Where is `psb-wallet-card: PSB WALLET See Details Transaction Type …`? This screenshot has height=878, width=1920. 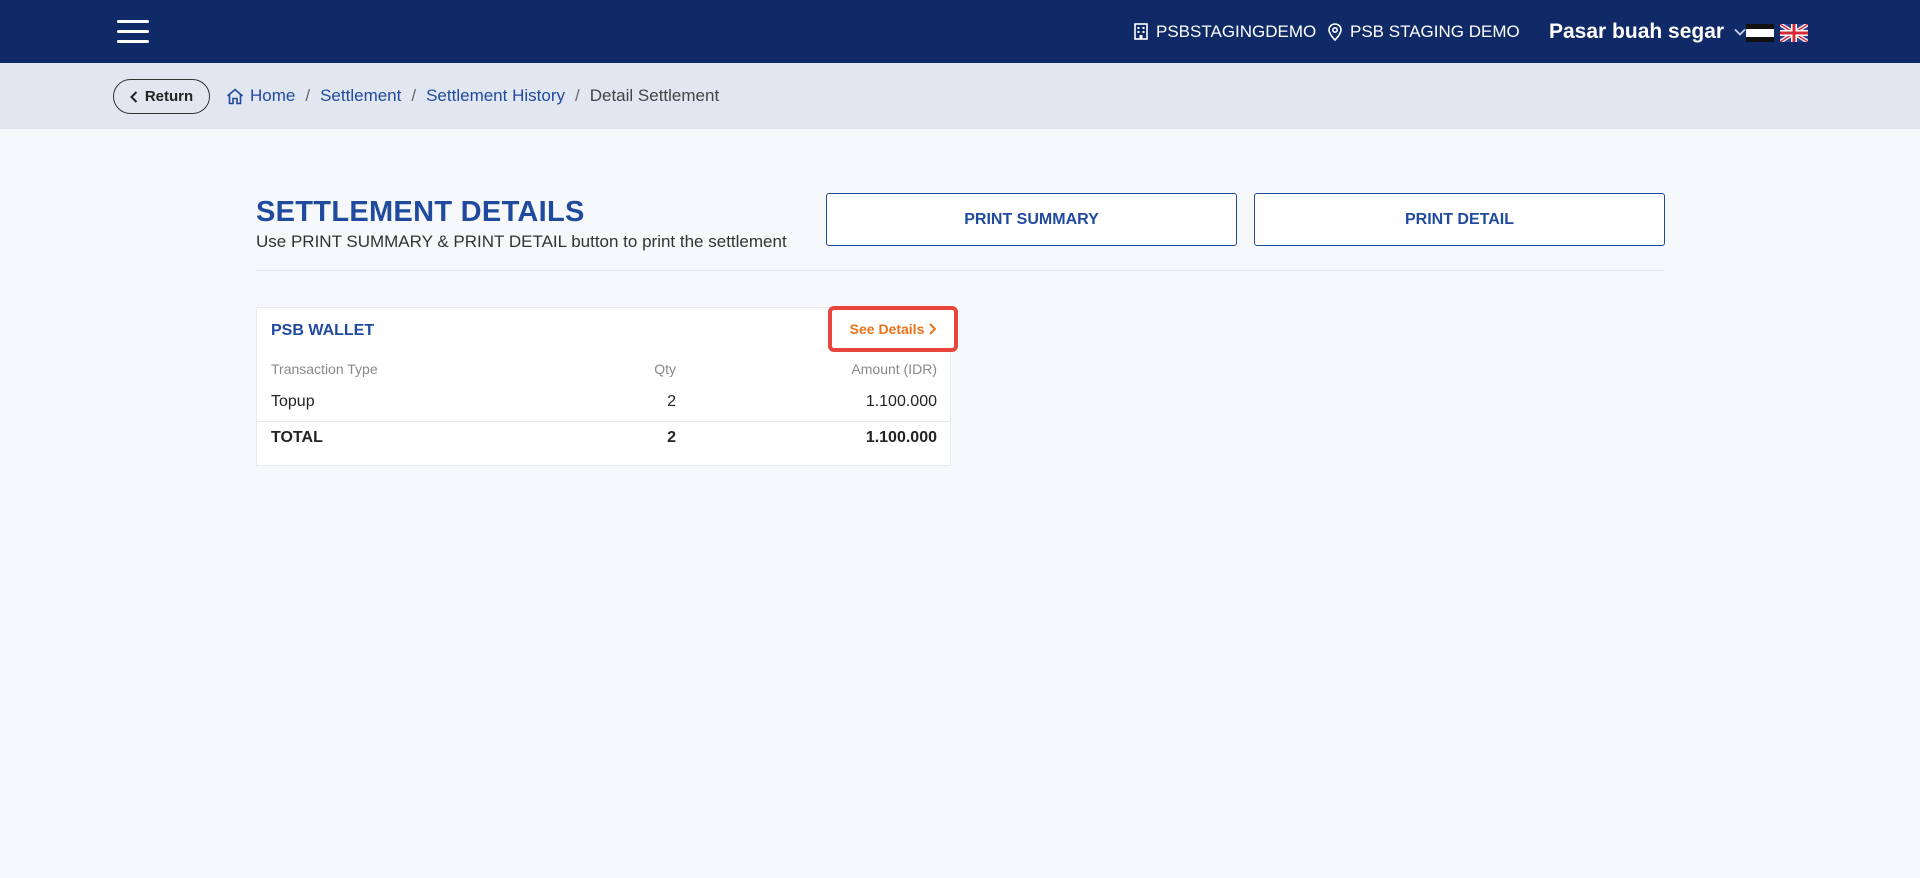 psb-wallet-card: PSB WALLET See Details Transaction Type … is located at coordinates (607, 386).